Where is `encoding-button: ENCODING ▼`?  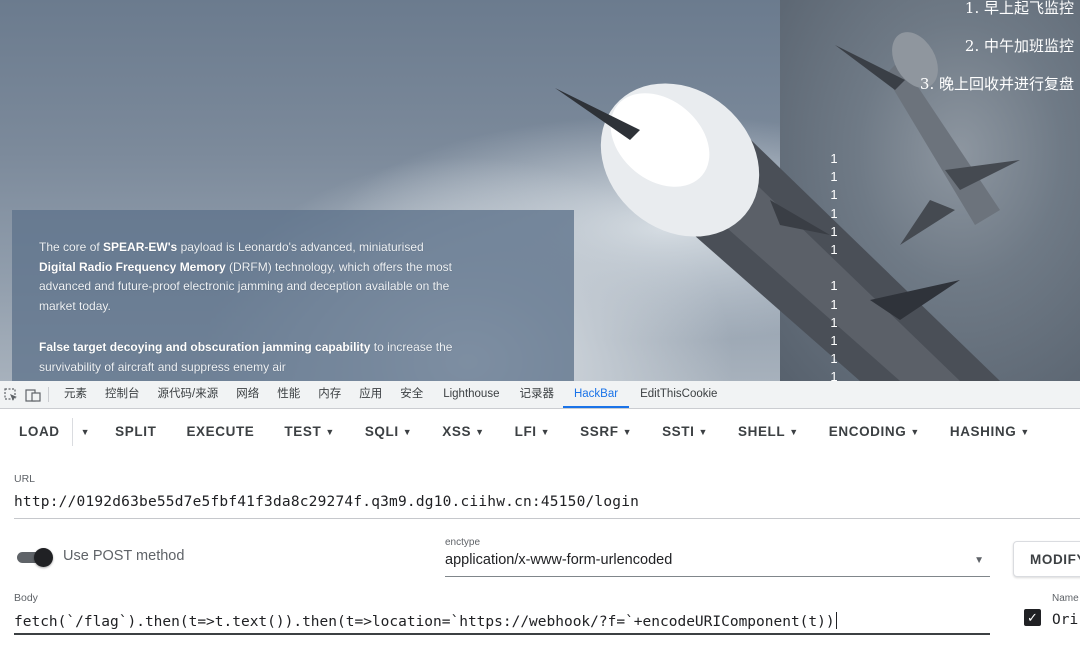
encoding-button: ENCODING ▼ is located at coordinates (874, 432).